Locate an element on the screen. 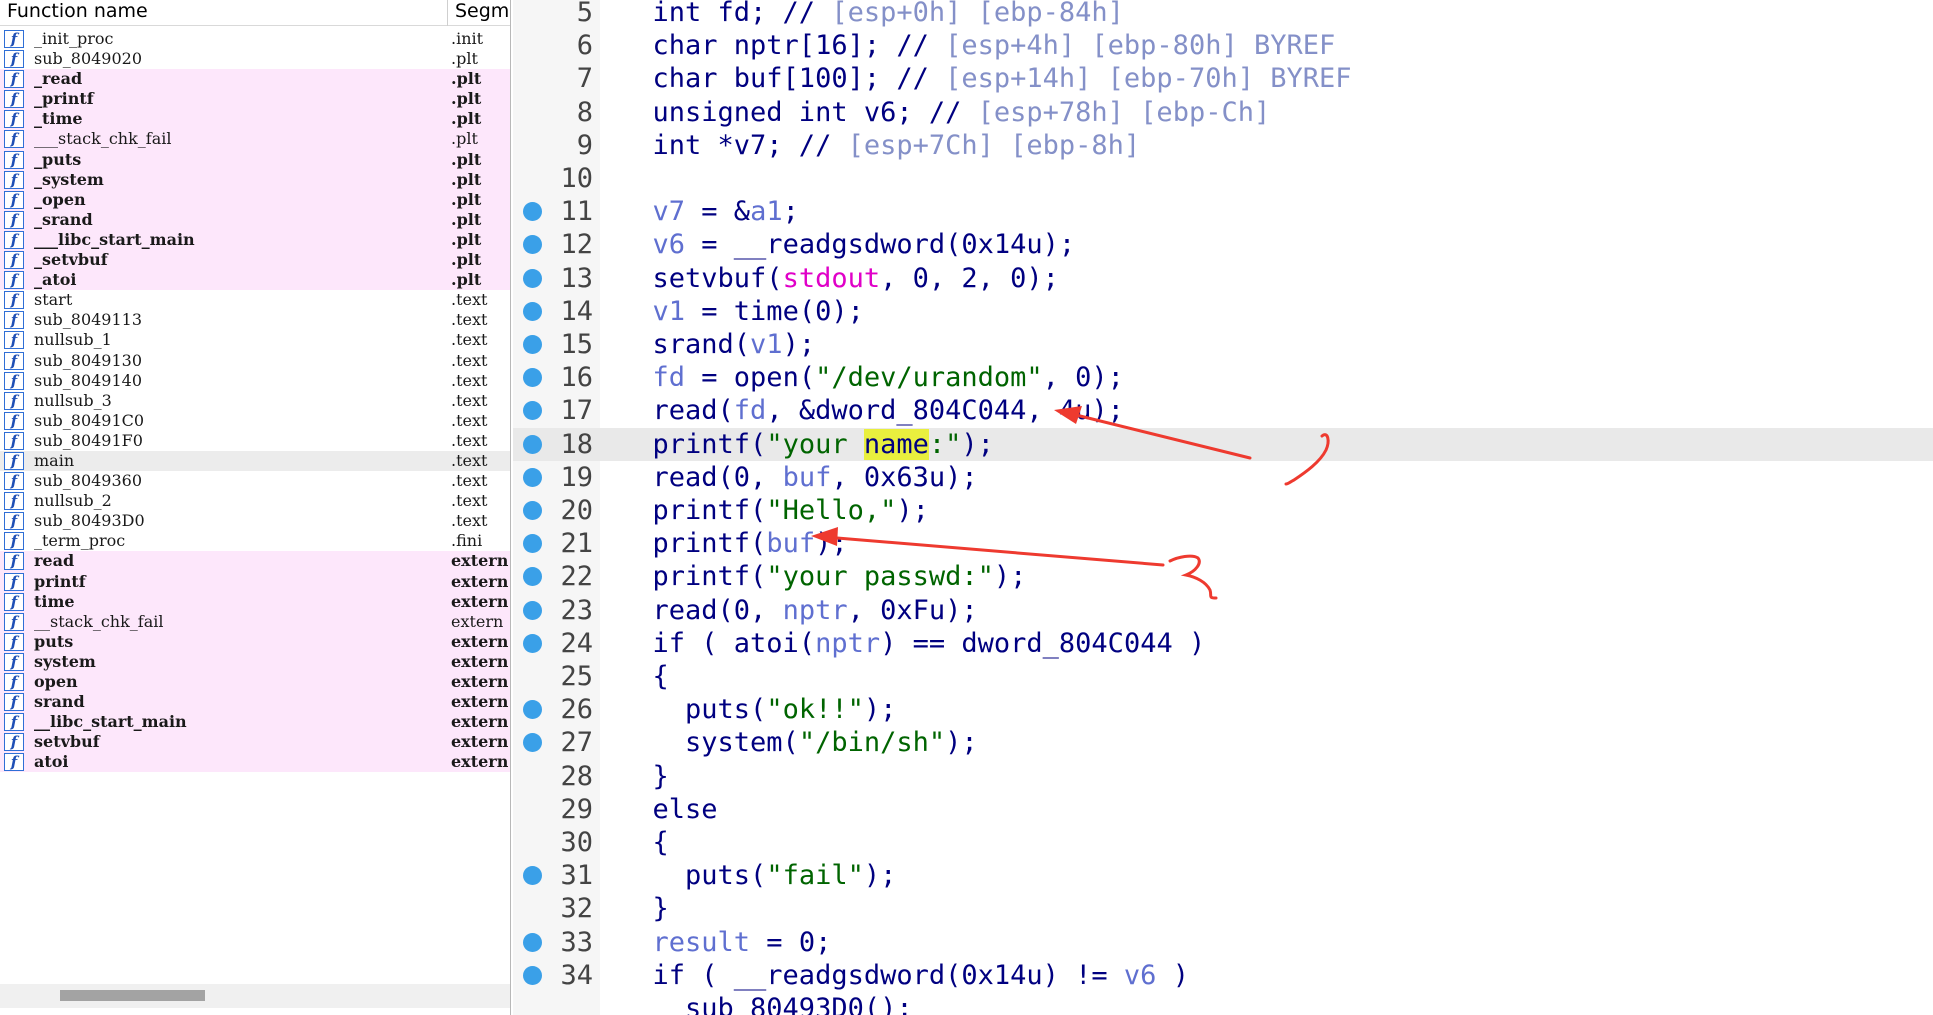  function-row: f time extern is located at coordinates (255, 601).